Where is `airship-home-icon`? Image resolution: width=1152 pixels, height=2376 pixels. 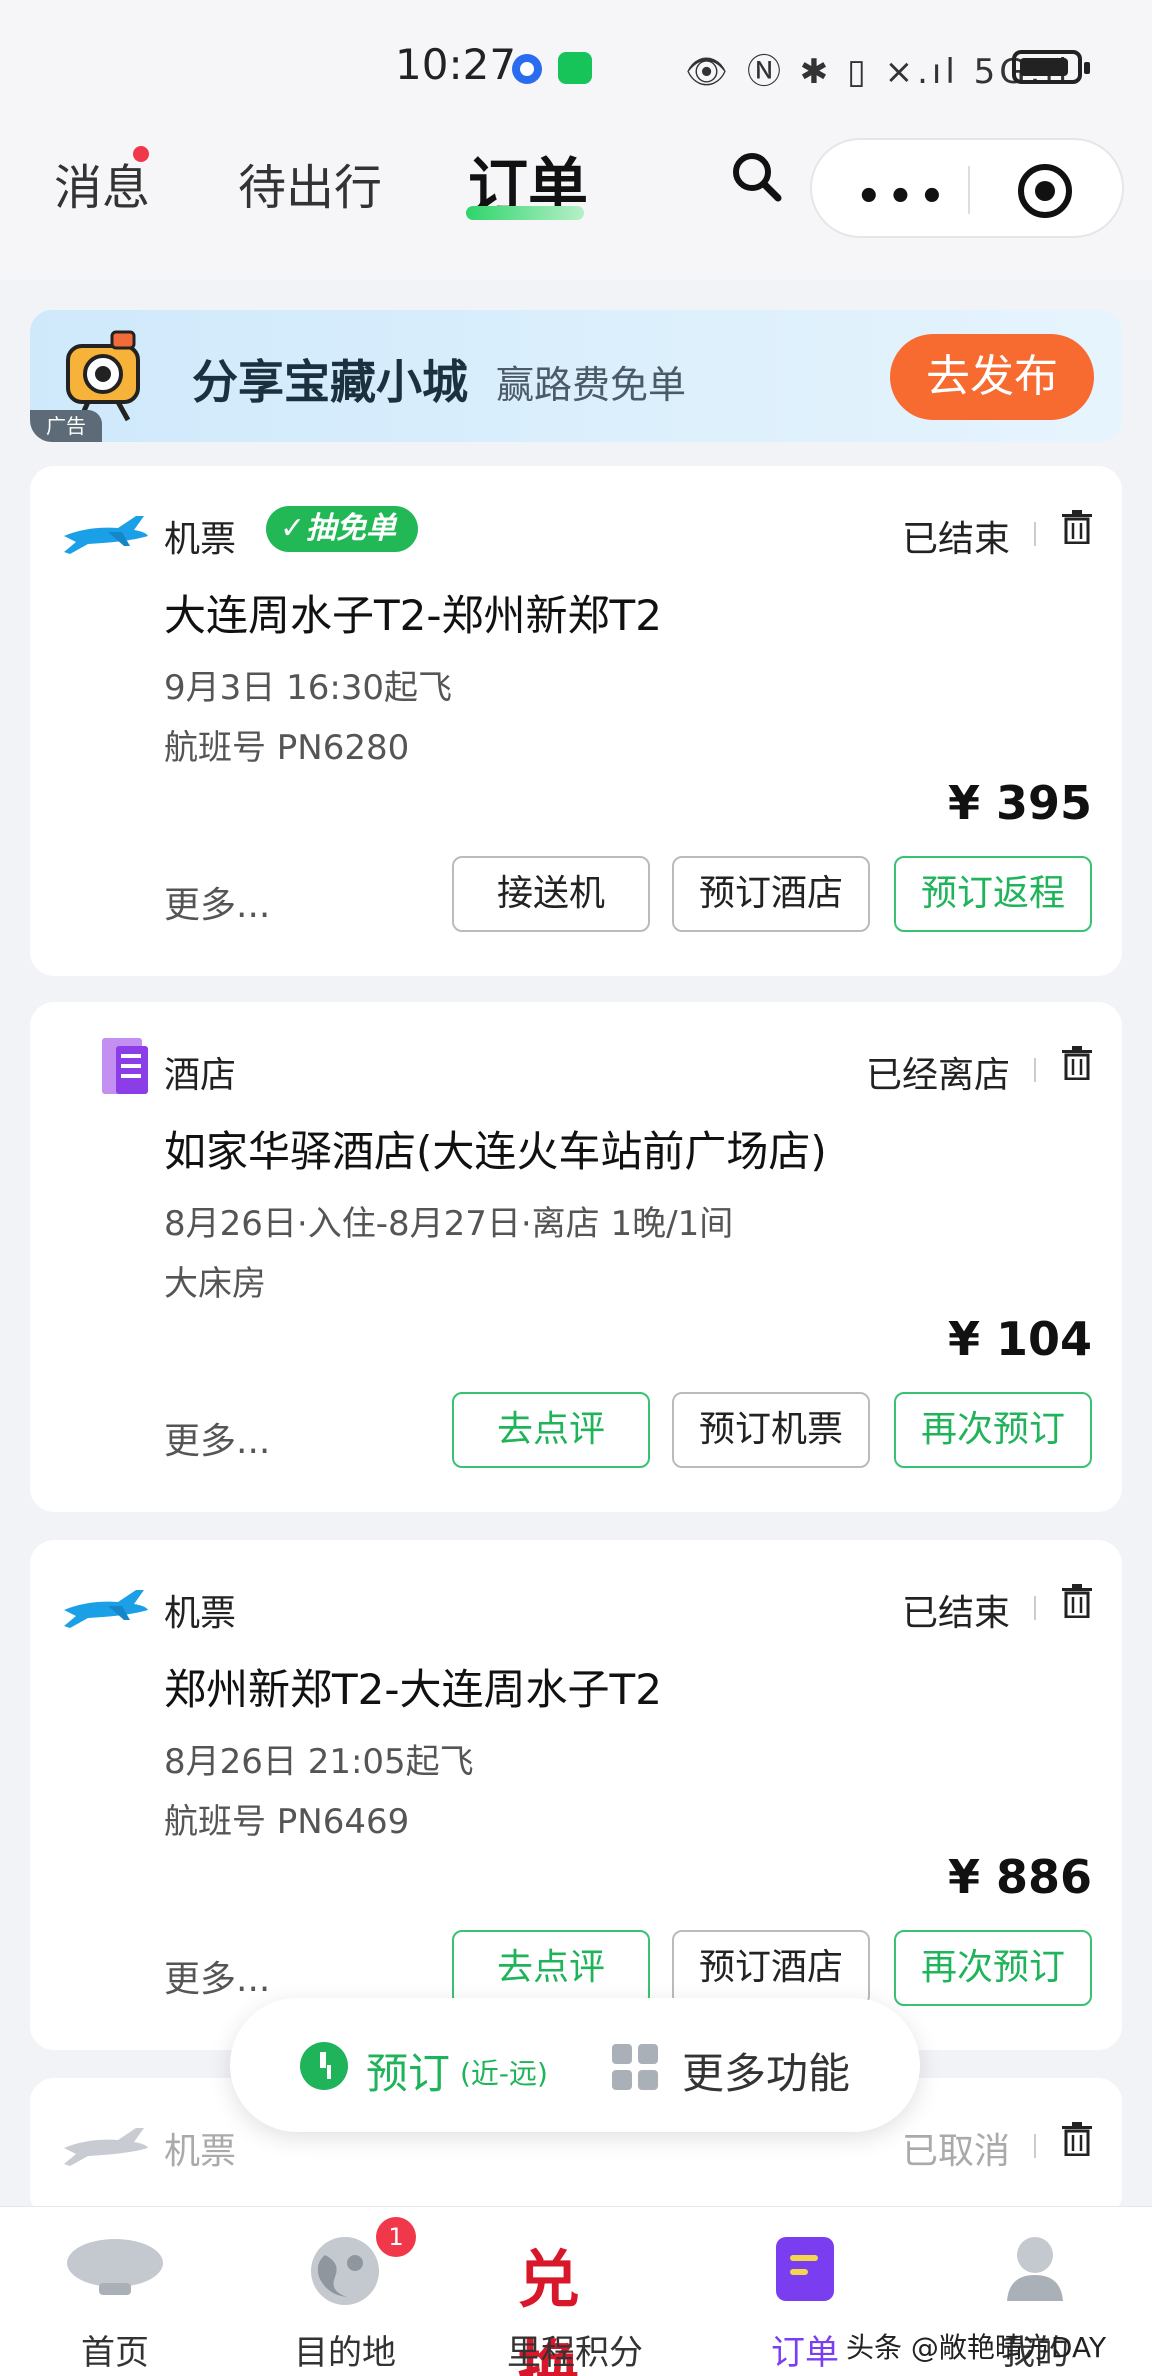 airship-home-icon is located at coordinates (115, 2267).